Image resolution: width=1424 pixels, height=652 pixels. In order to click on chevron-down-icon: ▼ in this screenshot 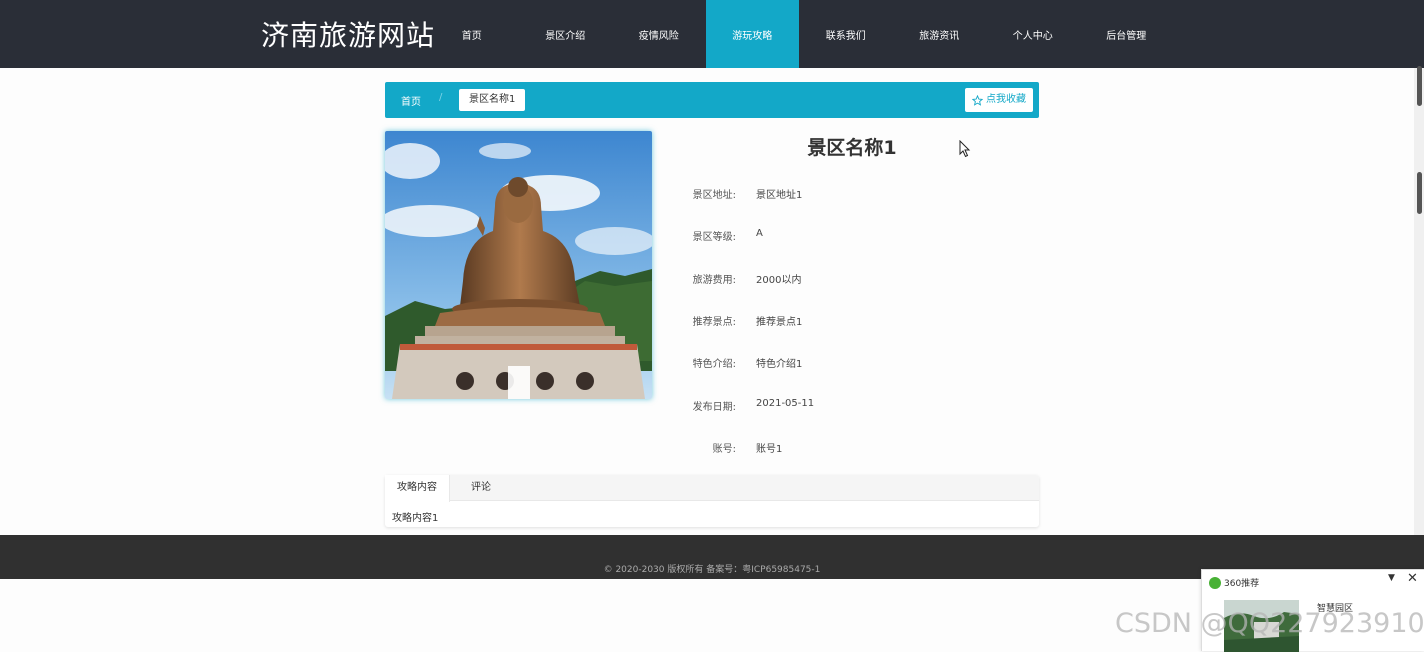, I will do `click(1391, 578)`.